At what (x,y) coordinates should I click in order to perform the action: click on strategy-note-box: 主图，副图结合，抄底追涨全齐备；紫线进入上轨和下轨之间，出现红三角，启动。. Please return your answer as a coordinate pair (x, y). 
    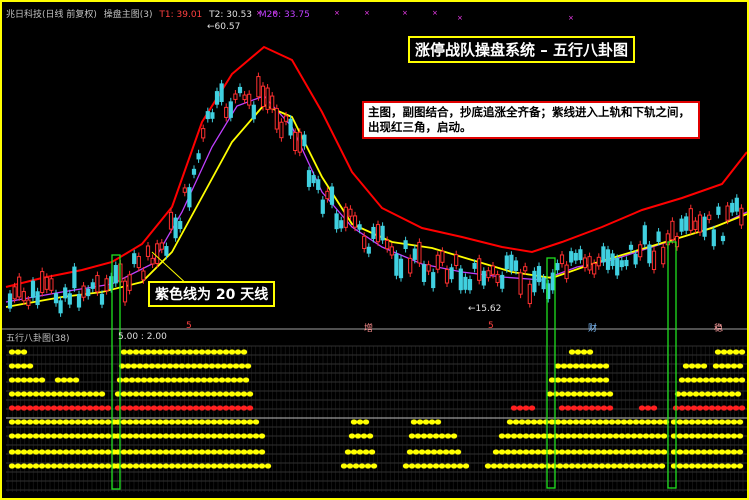
    Looking at the image, I should click on (531, 120).